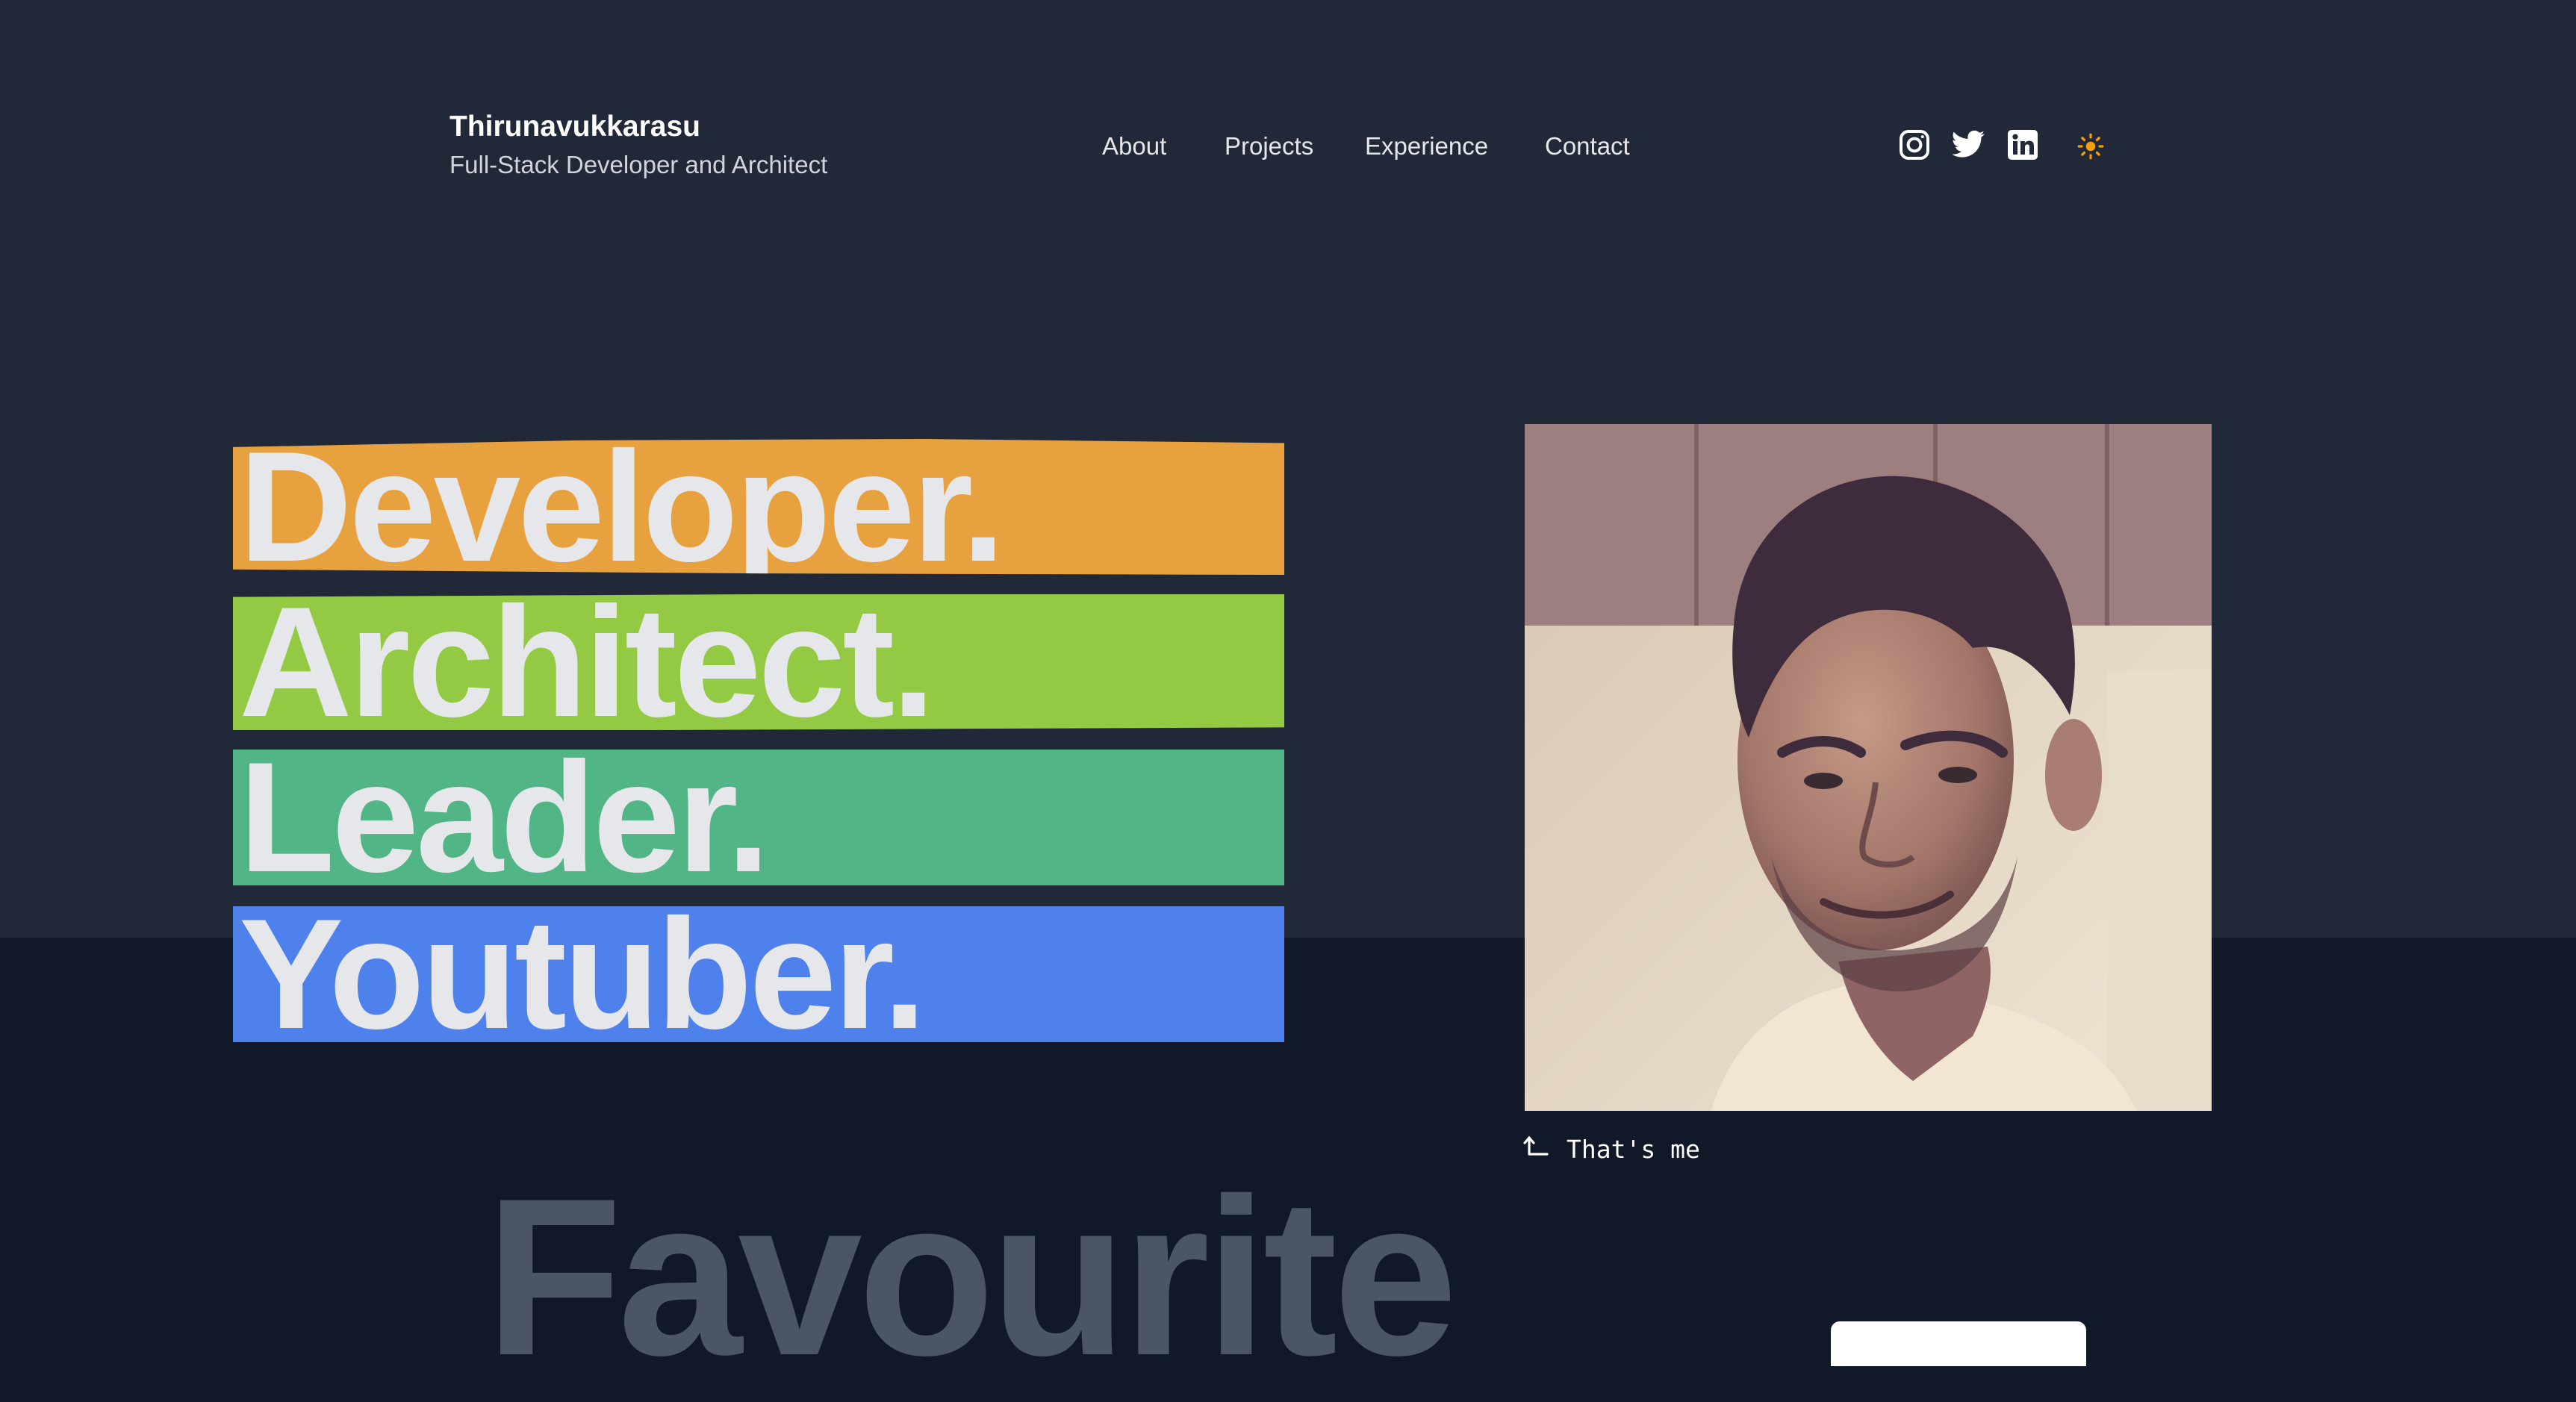 Image resolution: width=2576 pixels, height=1402 pixels. What do you see at coordinates (1968, 145) in the screenshot?
I see `twitter-icon` at bounding box center [1968, 145].